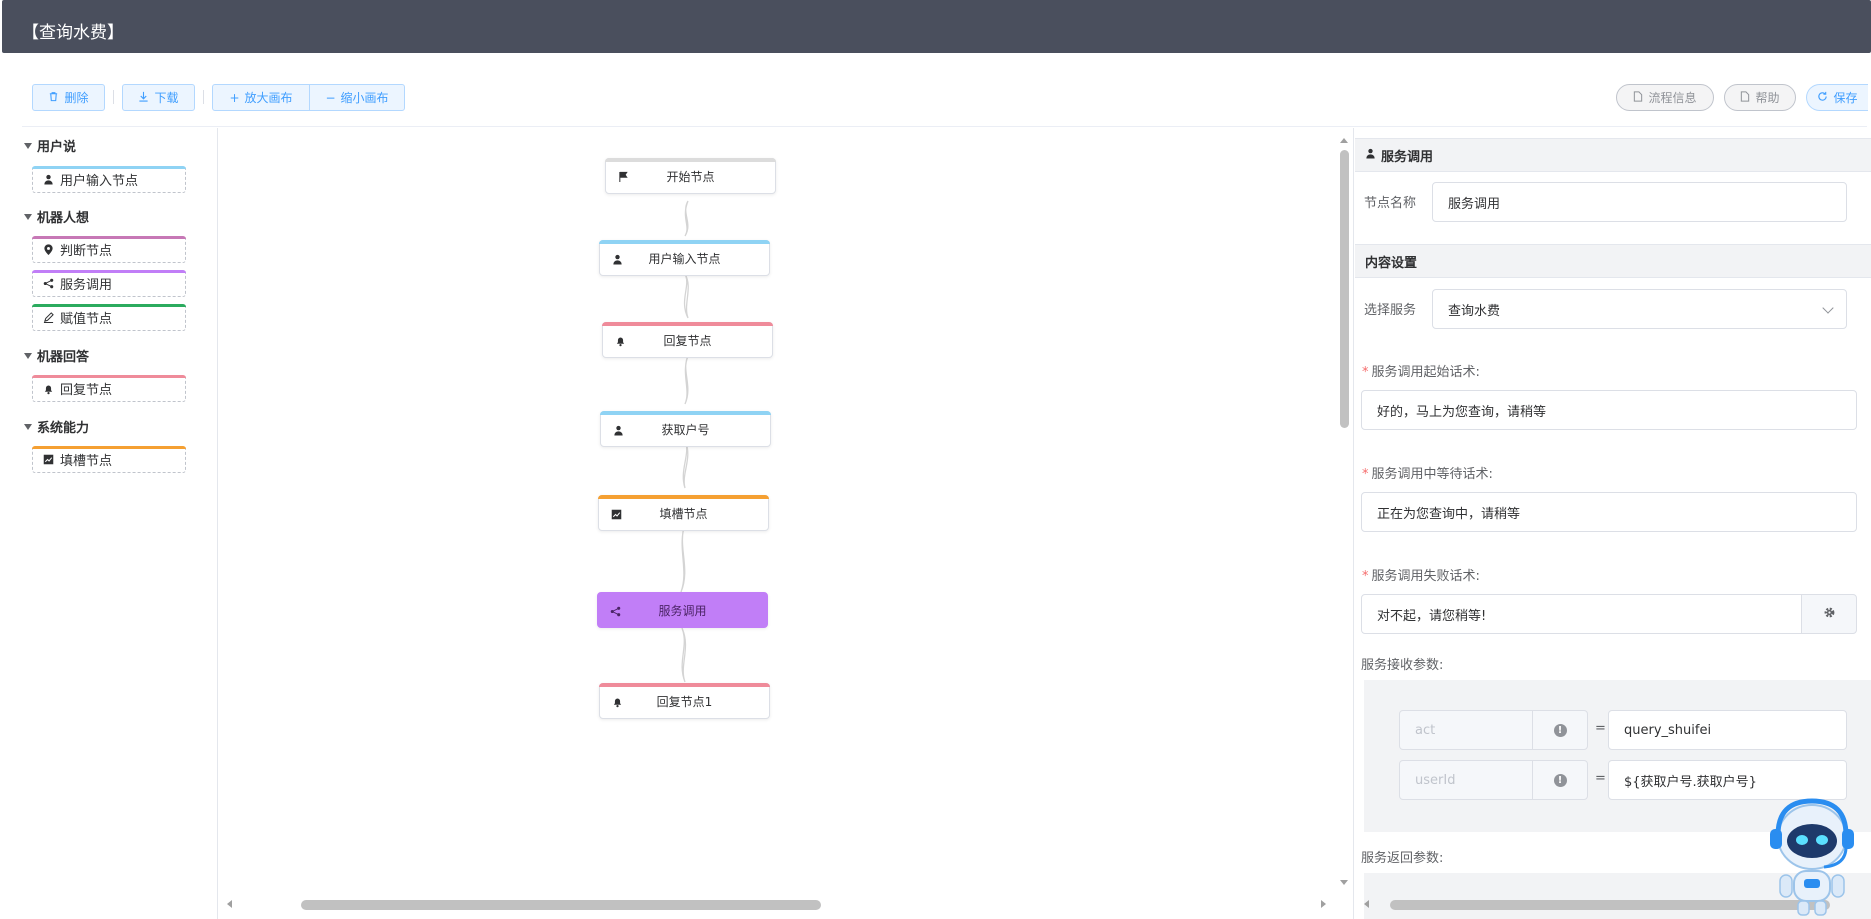 The width and height of the screenshot is (1871, 919). I want to click on flow-node-user-input: 用户输入节点, so click(684, 258).